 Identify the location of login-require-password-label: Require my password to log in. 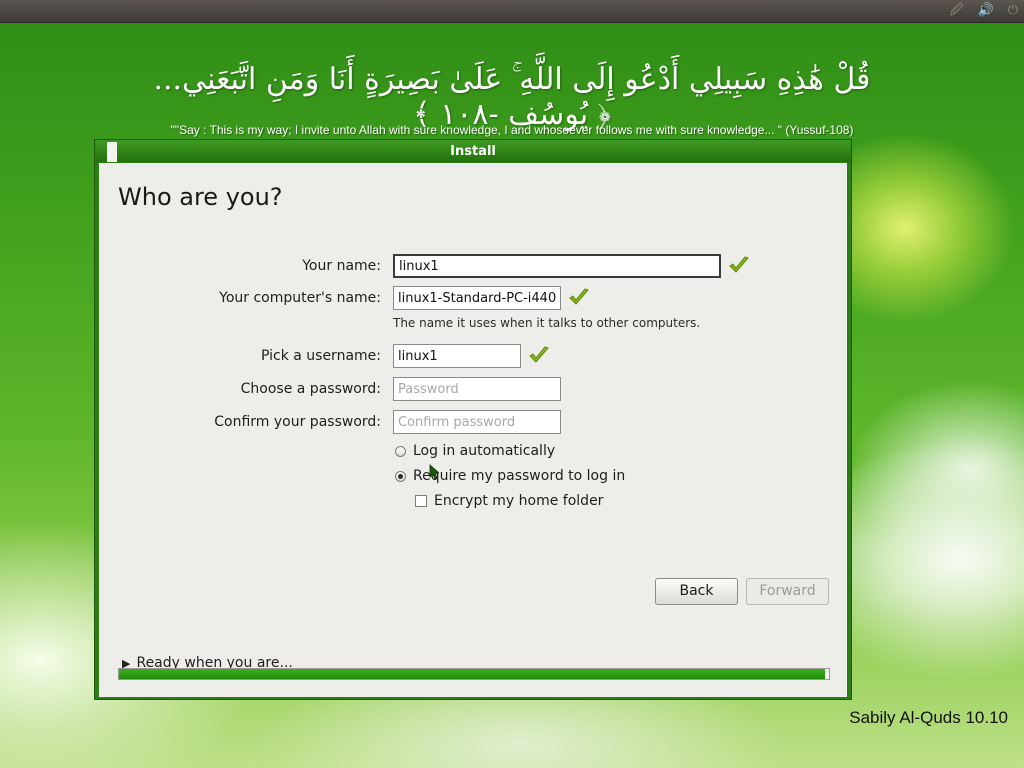
(519, 476).